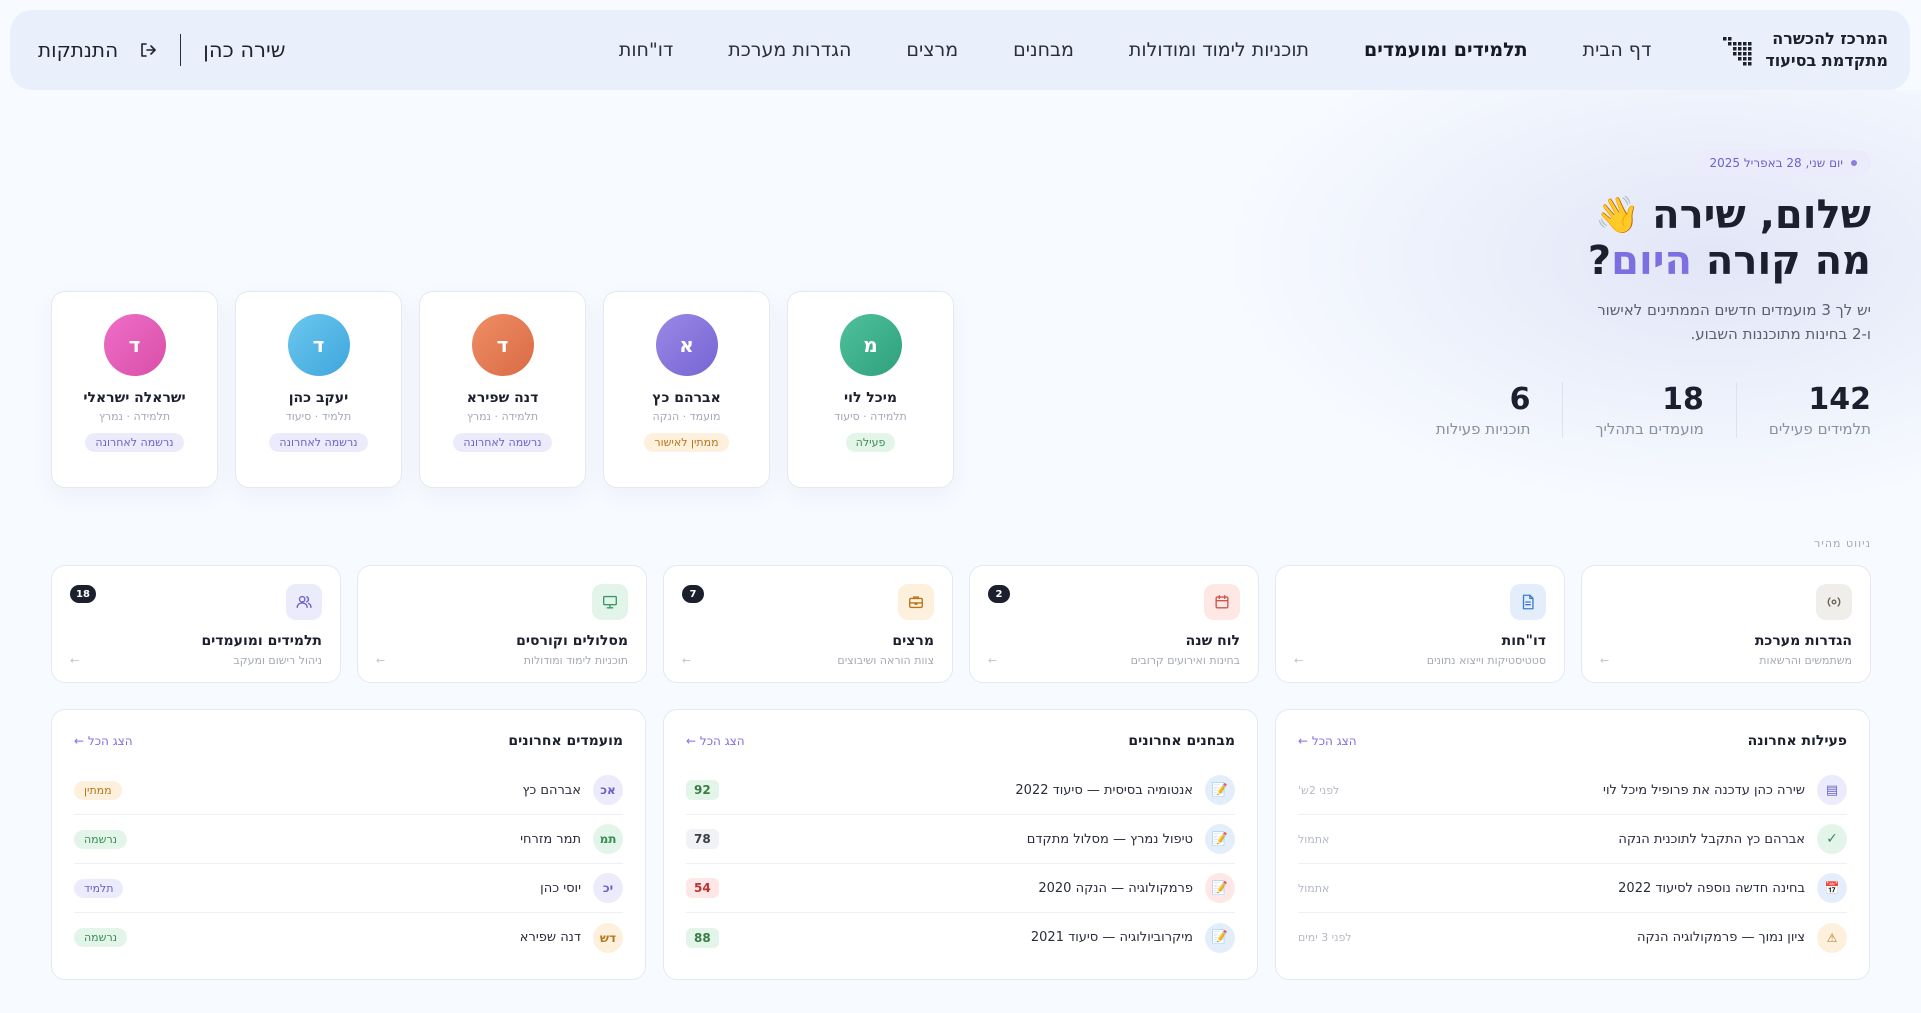 This screenshot has width=1921, height=1013. Describe the element at coordinates (348, 888) in the screenshot. I see `list-item: יכ יוסי כהן תלמיד` at that location.